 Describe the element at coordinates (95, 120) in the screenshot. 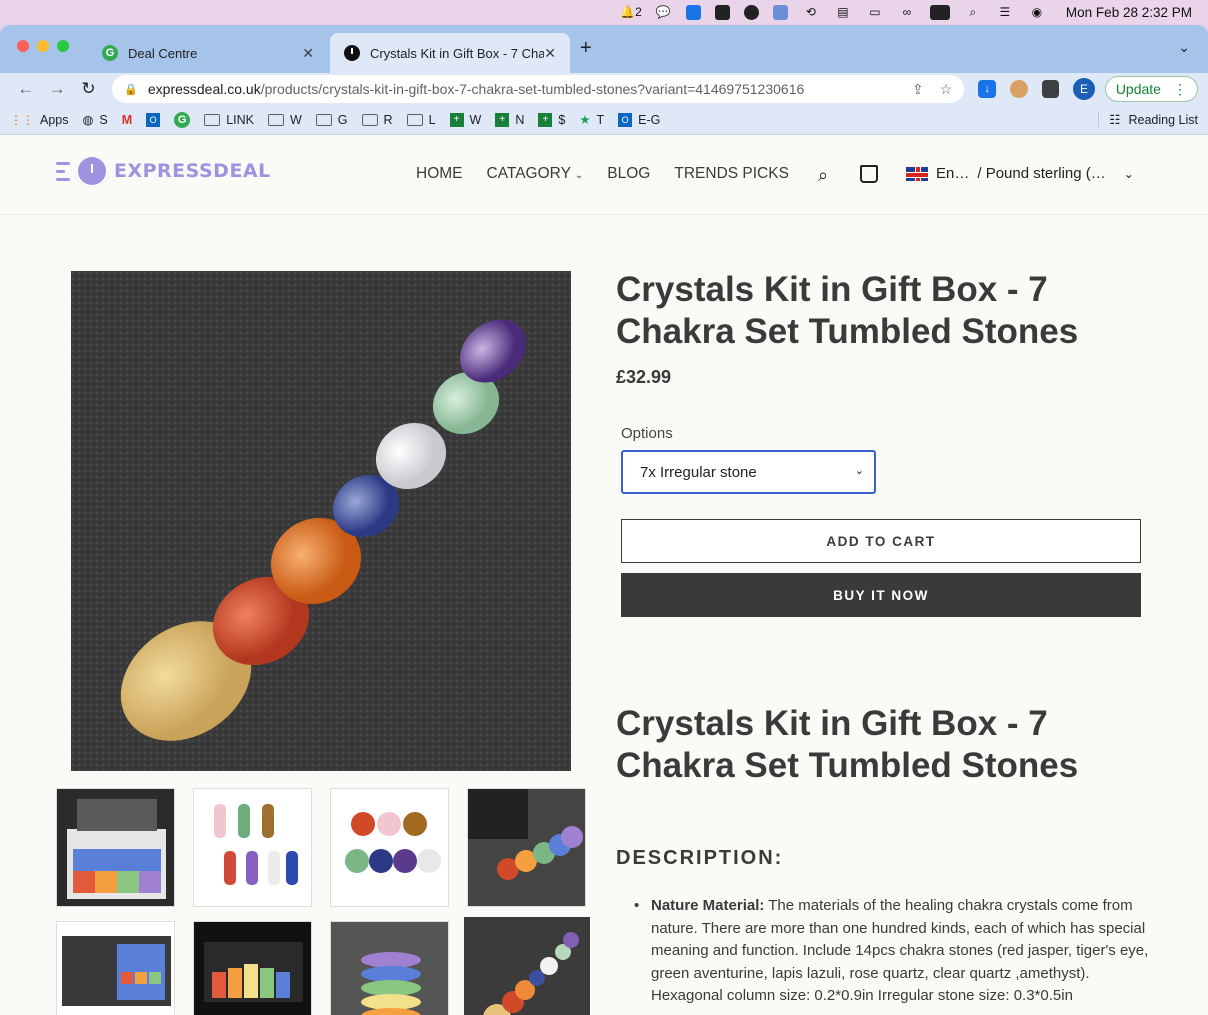

I see `bookmark-s: ◍ S` at that location.